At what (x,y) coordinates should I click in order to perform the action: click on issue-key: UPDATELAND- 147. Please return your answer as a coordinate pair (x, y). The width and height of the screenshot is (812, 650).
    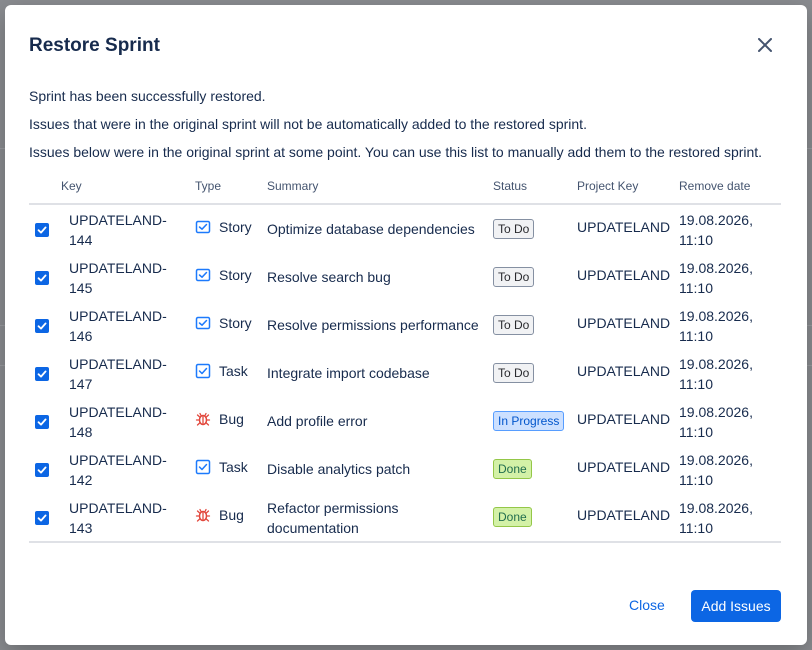
    Looking at the image, I should click on (124, 374).